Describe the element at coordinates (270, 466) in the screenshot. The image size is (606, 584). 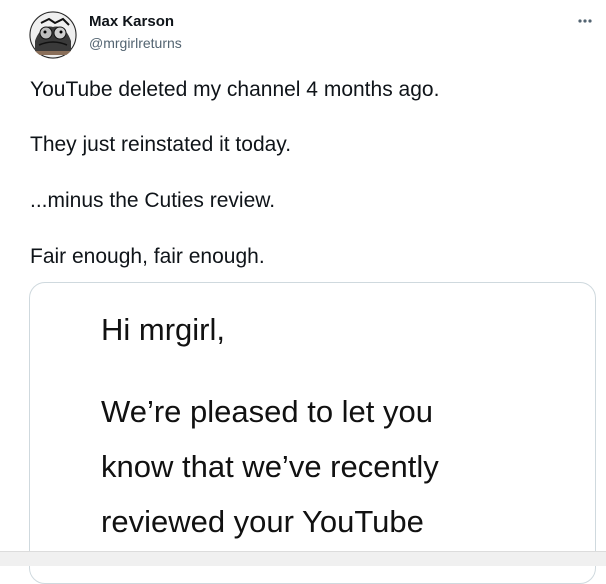
I see `media-text-line: know that we’ve recently` at that location.